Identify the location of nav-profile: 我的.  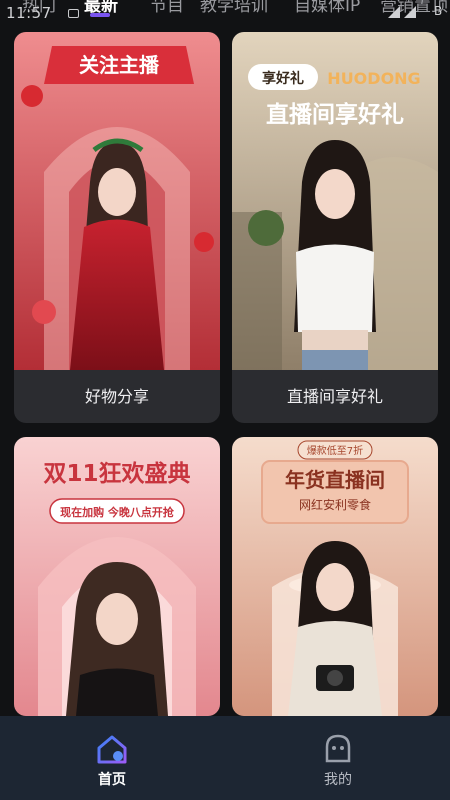
(338, 758).